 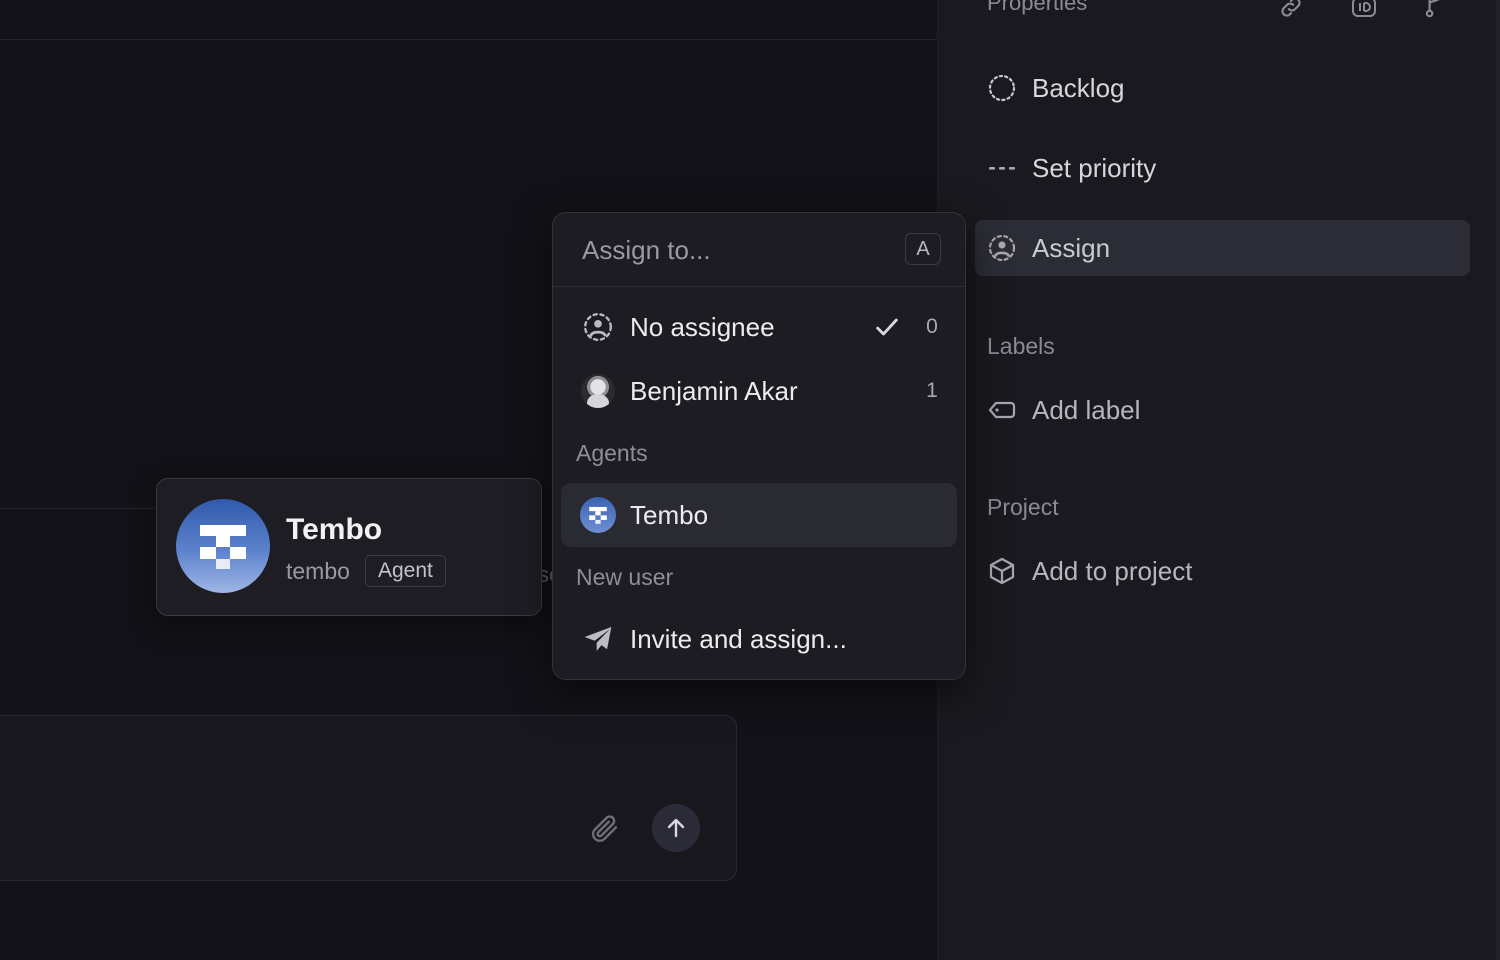 What do you see at coordinates (80, 508) in the screenshot?
I see `content-divider` at bounding box center [80, 508].